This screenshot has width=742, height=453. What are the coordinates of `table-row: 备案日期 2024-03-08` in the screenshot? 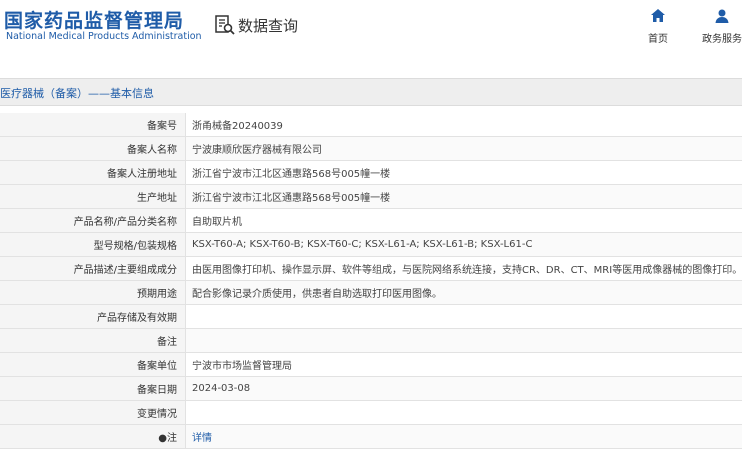 It's located at (371, 388).